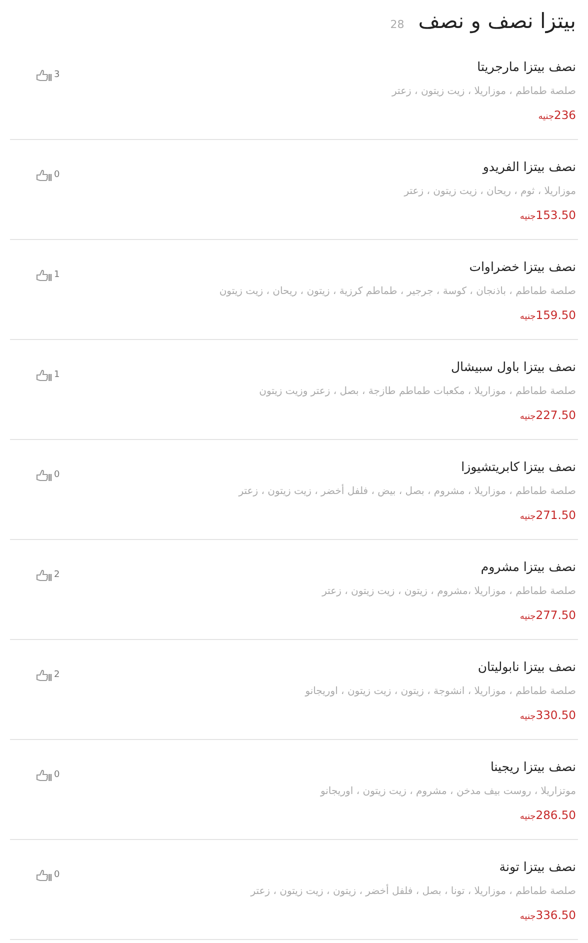  Describe the element at coordinates (556, 715) in the screenshot. I see `item-price: 330.50` at that location.